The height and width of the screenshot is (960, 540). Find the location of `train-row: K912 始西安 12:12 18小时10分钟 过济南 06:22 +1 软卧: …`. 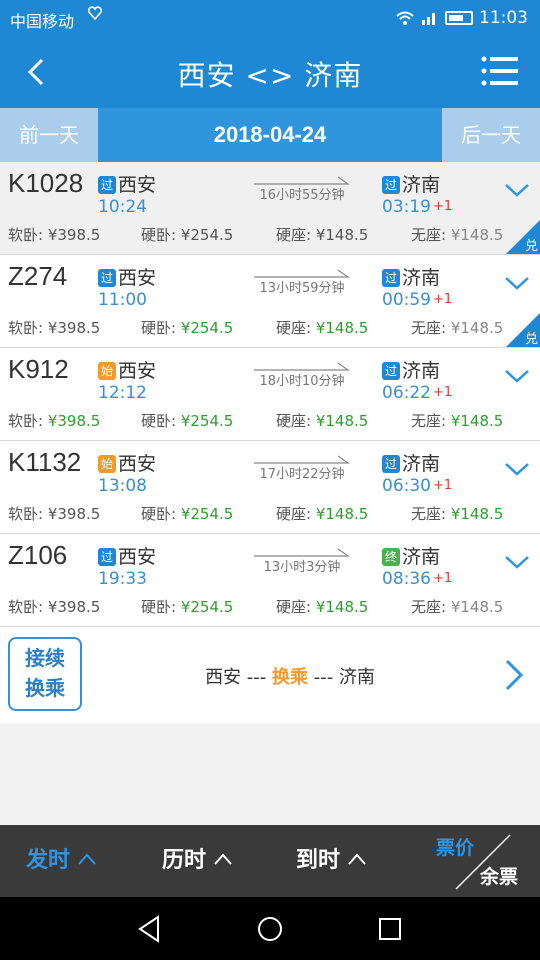

train-row: K912 始西安 12:12 18小时10分钟 过济南 06:22 +1 软卧: … is located at coordinates (270, 394).